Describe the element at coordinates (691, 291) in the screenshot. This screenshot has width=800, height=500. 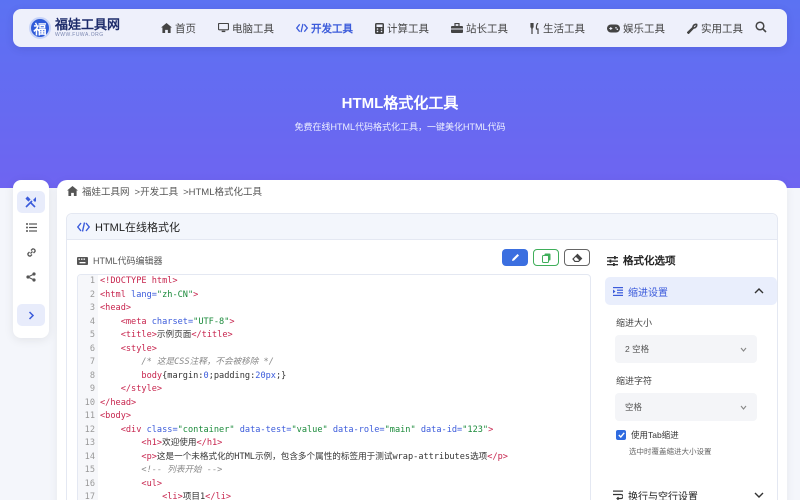
I see `indent-settings-toggle: 缩进设置` at that location.